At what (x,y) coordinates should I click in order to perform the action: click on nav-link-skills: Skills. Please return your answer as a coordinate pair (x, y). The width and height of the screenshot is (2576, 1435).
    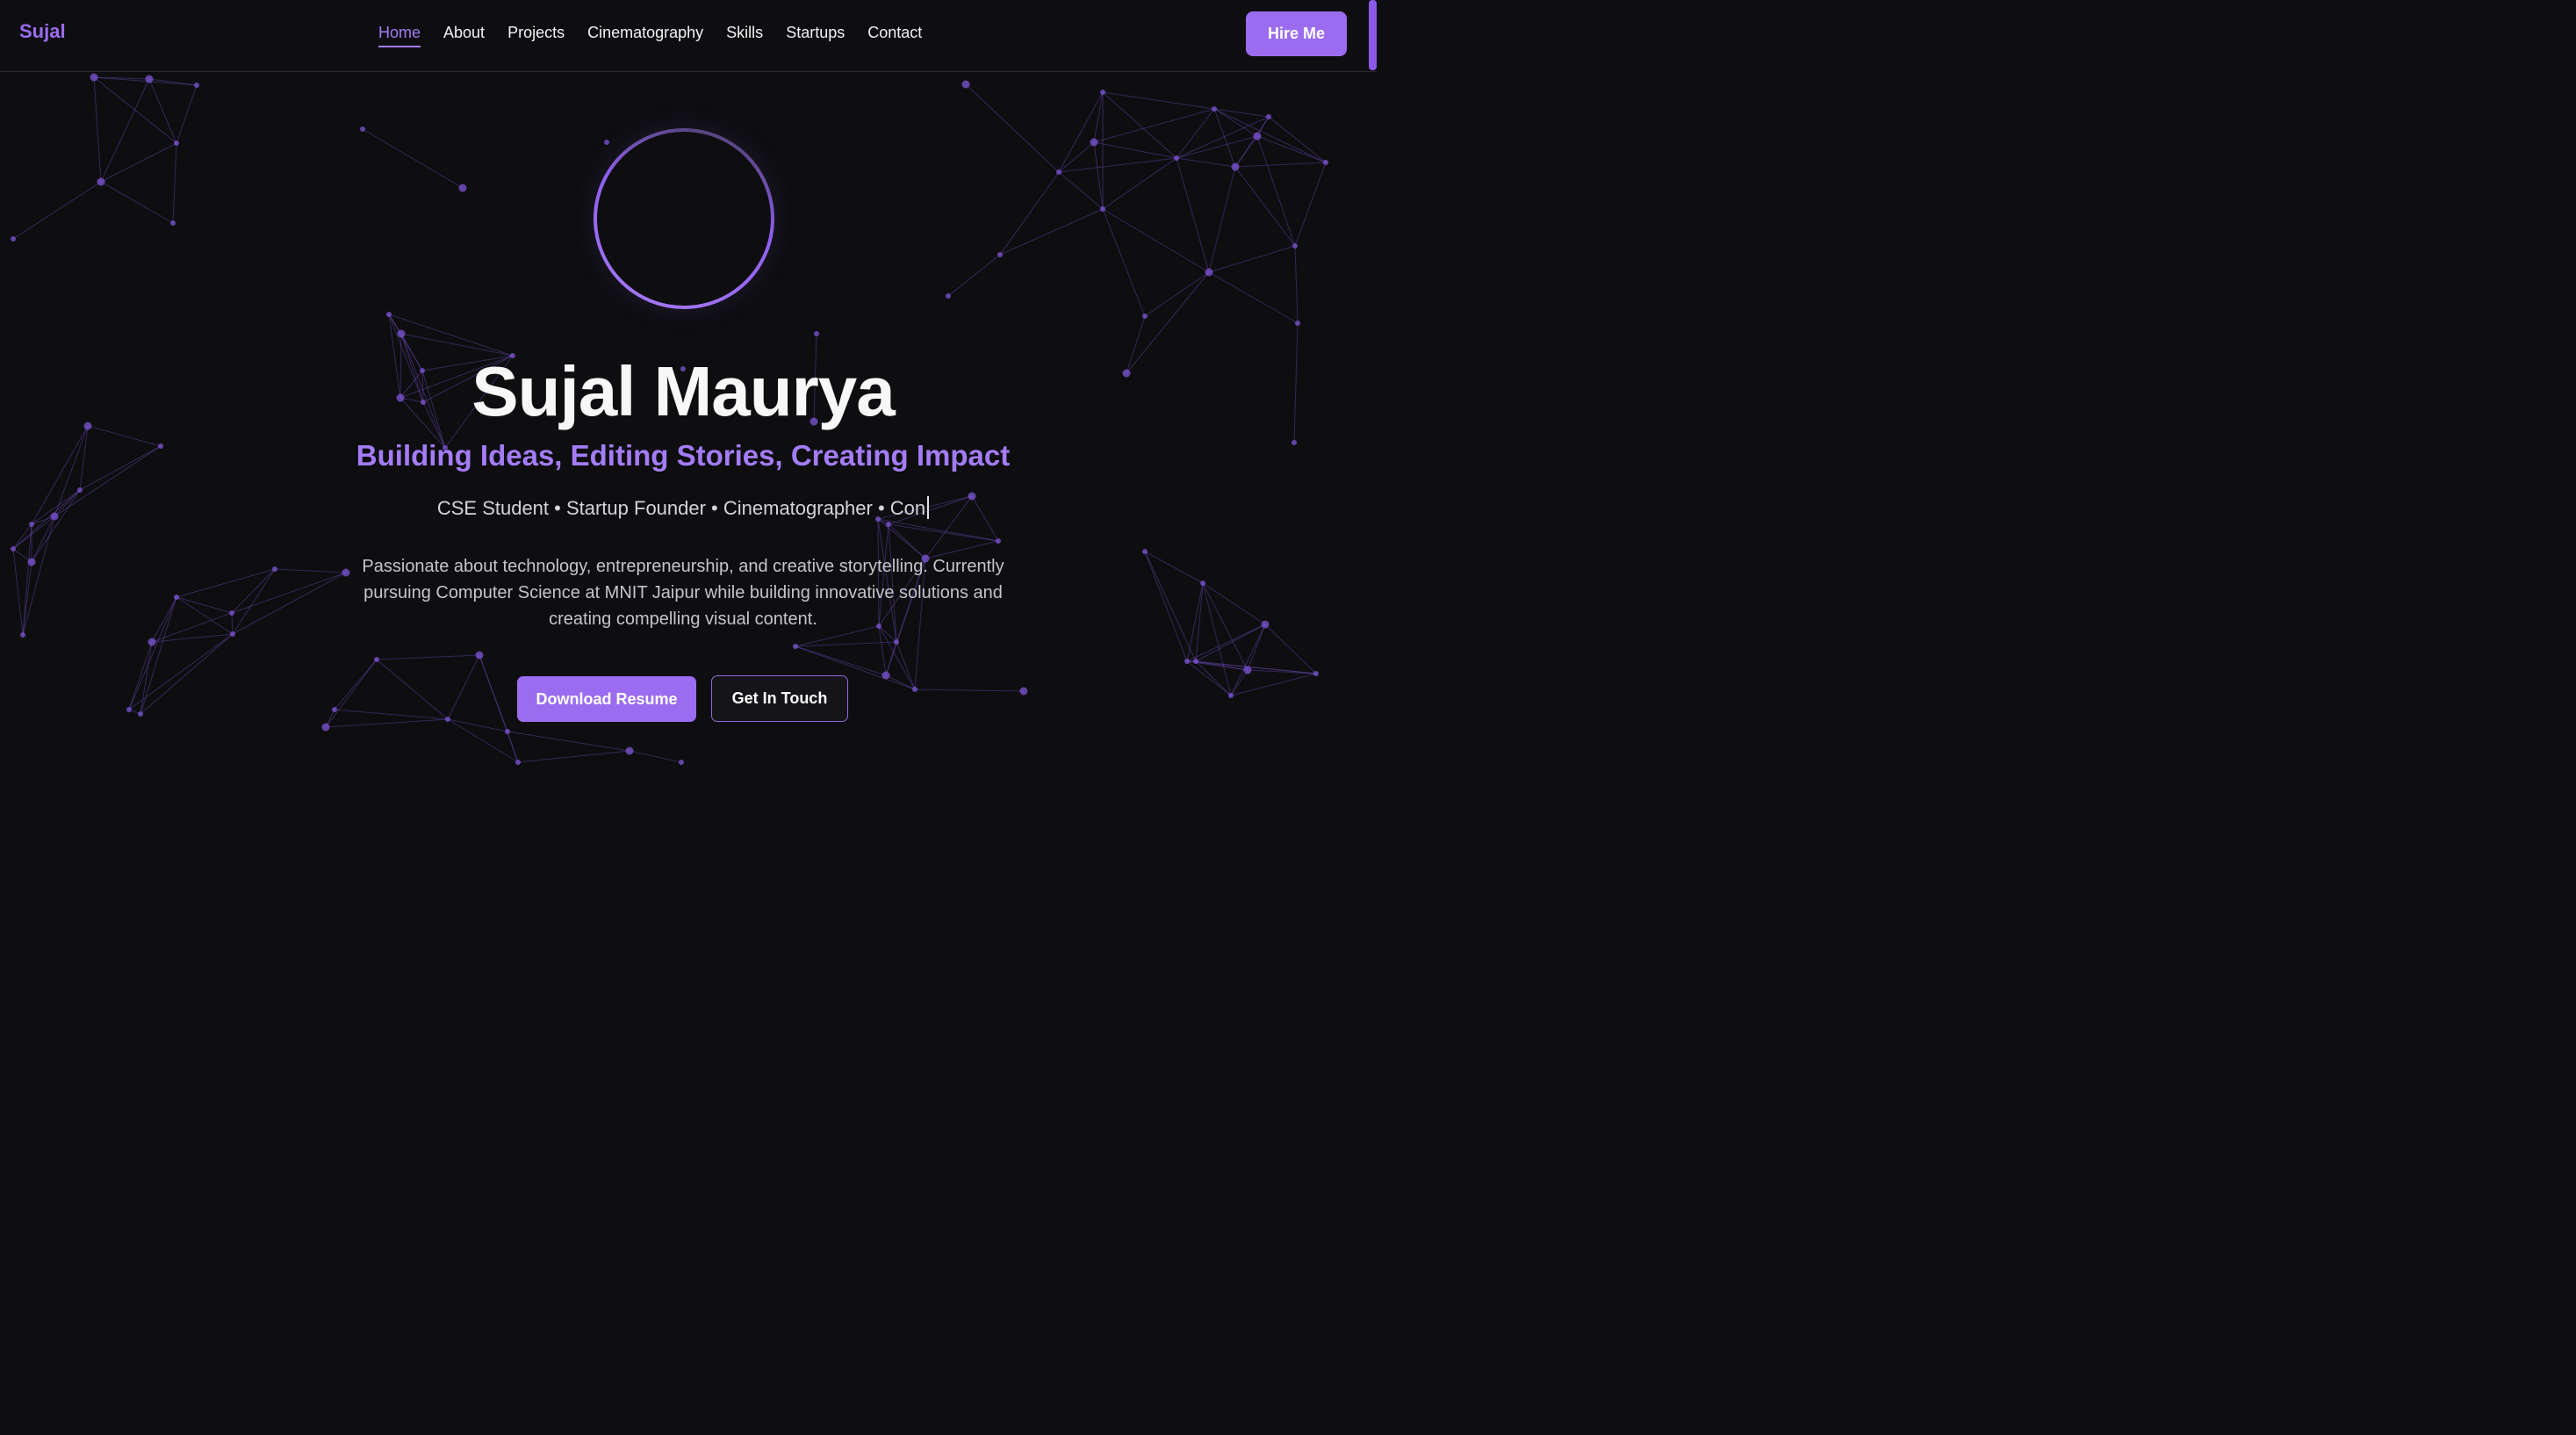
    Looking at the image, I should click on (744, 35).